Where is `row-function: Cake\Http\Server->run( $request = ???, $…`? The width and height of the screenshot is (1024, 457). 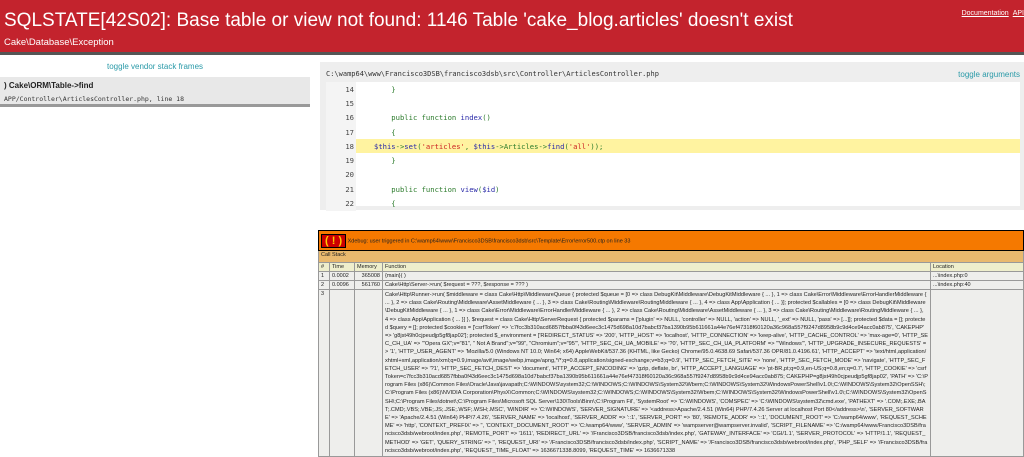 row-function: Cake\Http\Server->run( $request = ???, $… is located at coordinates (656, 285).